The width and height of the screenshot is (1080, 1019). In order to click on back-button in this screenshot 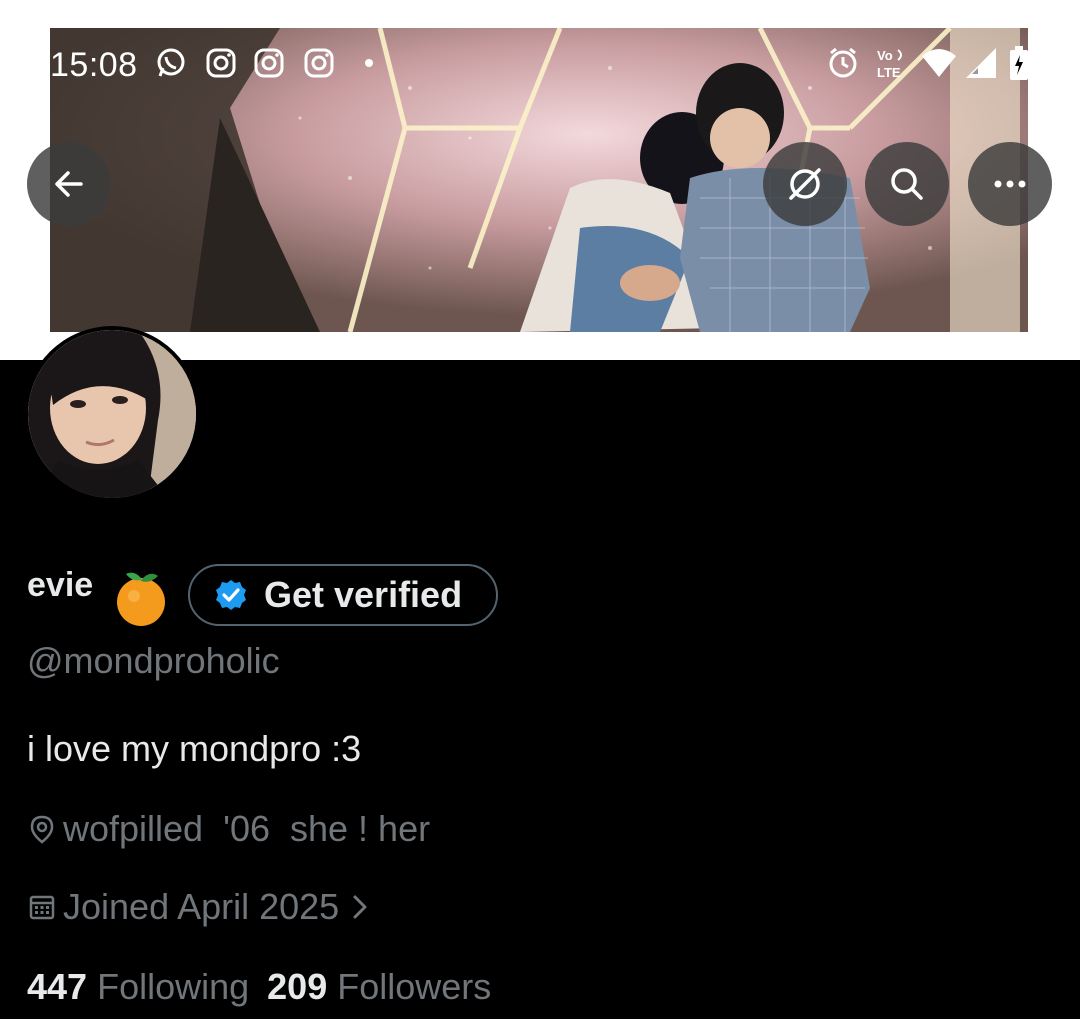, I will do `click(69, 184)`.